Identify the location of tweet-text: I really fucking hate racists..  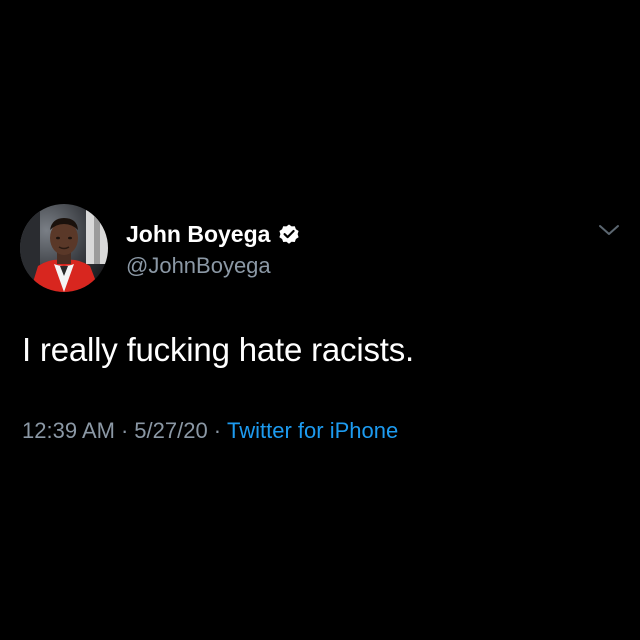
(218, 349).